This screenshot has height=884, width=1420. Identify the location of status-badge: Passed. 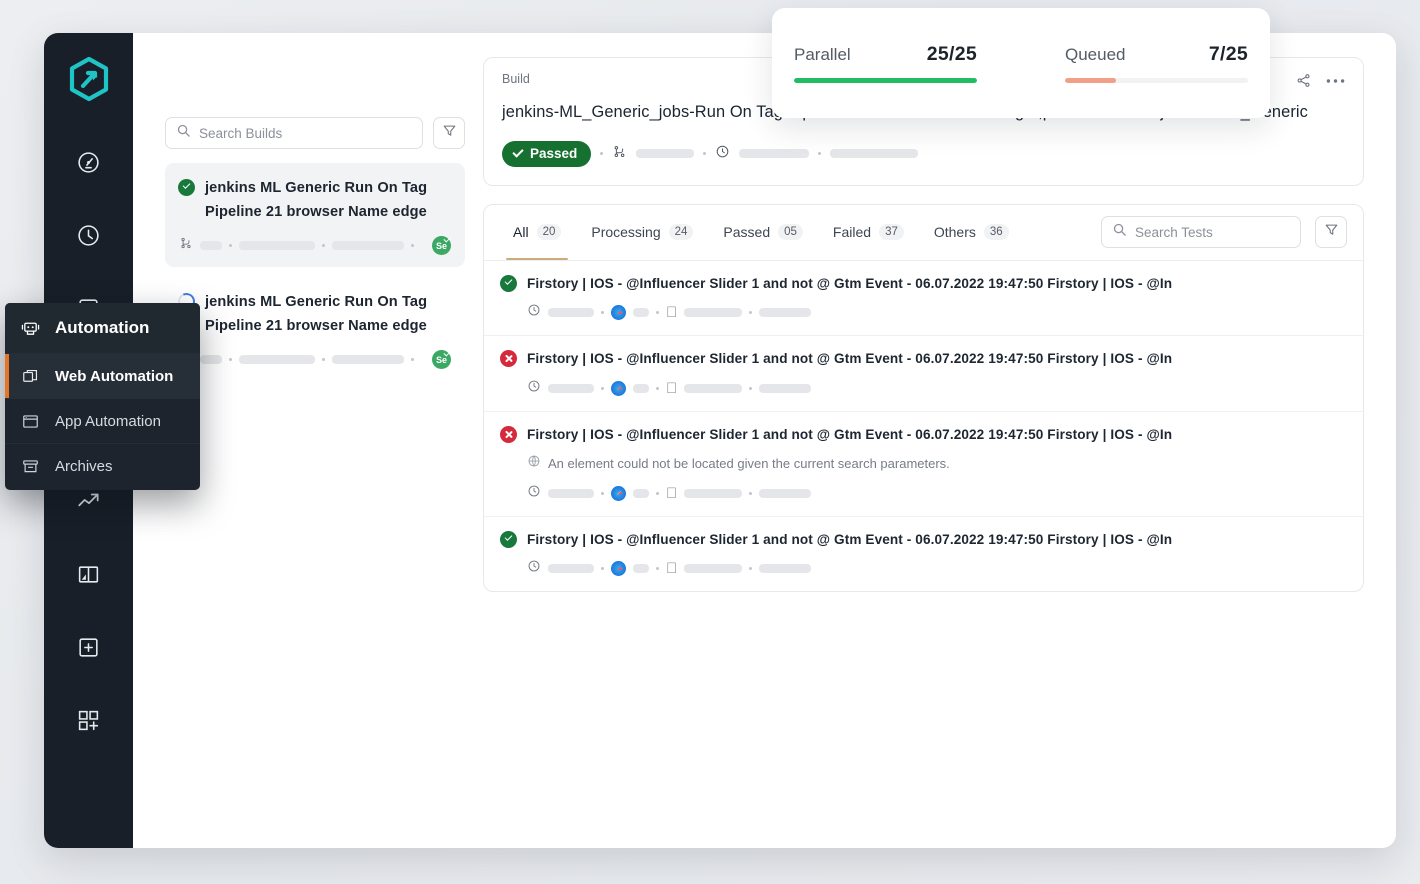
(547, 153).